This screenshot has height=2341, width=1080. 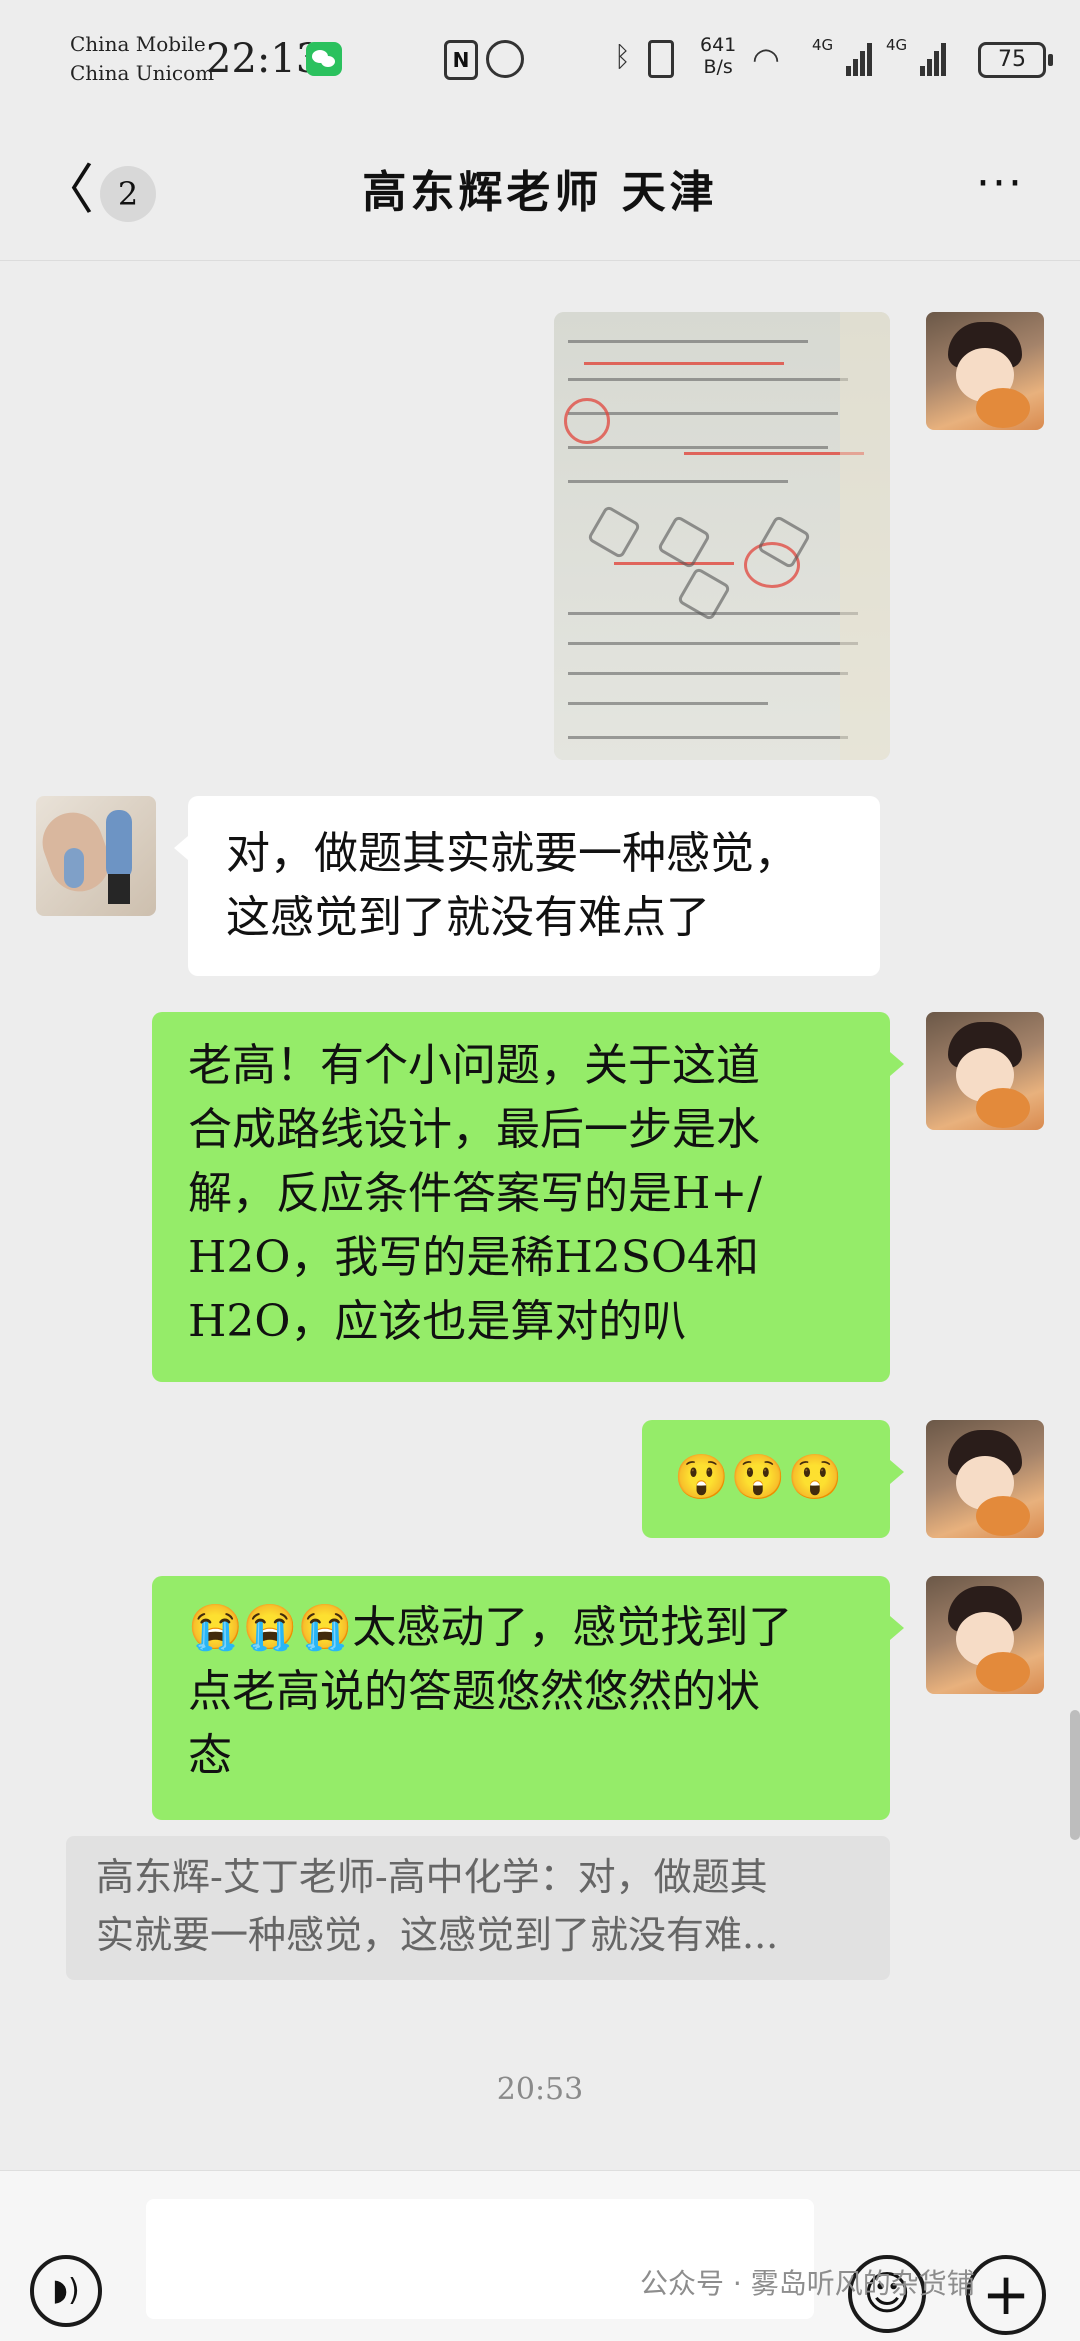 I want to click on signal-label-2: 4G, so click(x=897, y=45).